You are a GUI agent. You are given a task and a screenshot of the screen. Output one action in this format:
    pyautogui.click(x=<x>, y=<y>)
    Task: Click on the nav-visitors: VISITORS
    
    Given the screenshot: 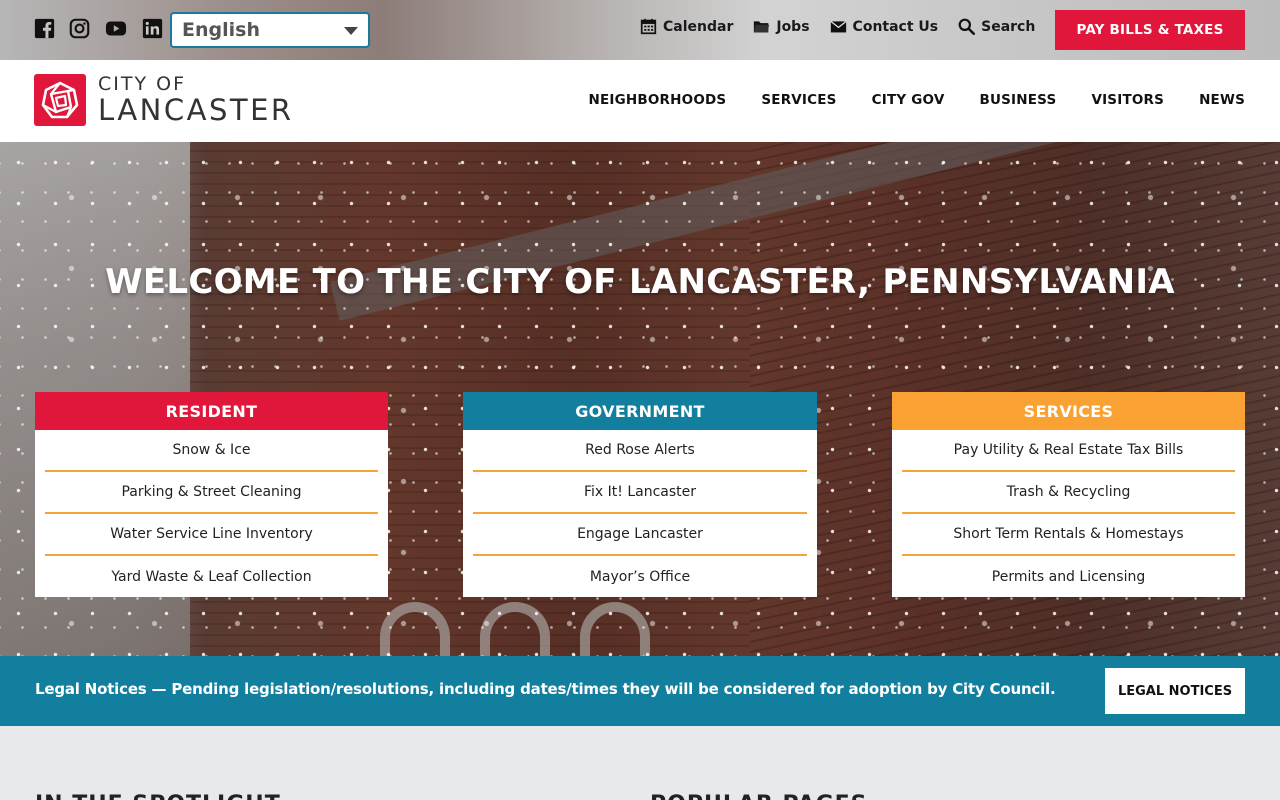 What is the action you would take?
    pyautogui.click(x=1127, y=100)
    